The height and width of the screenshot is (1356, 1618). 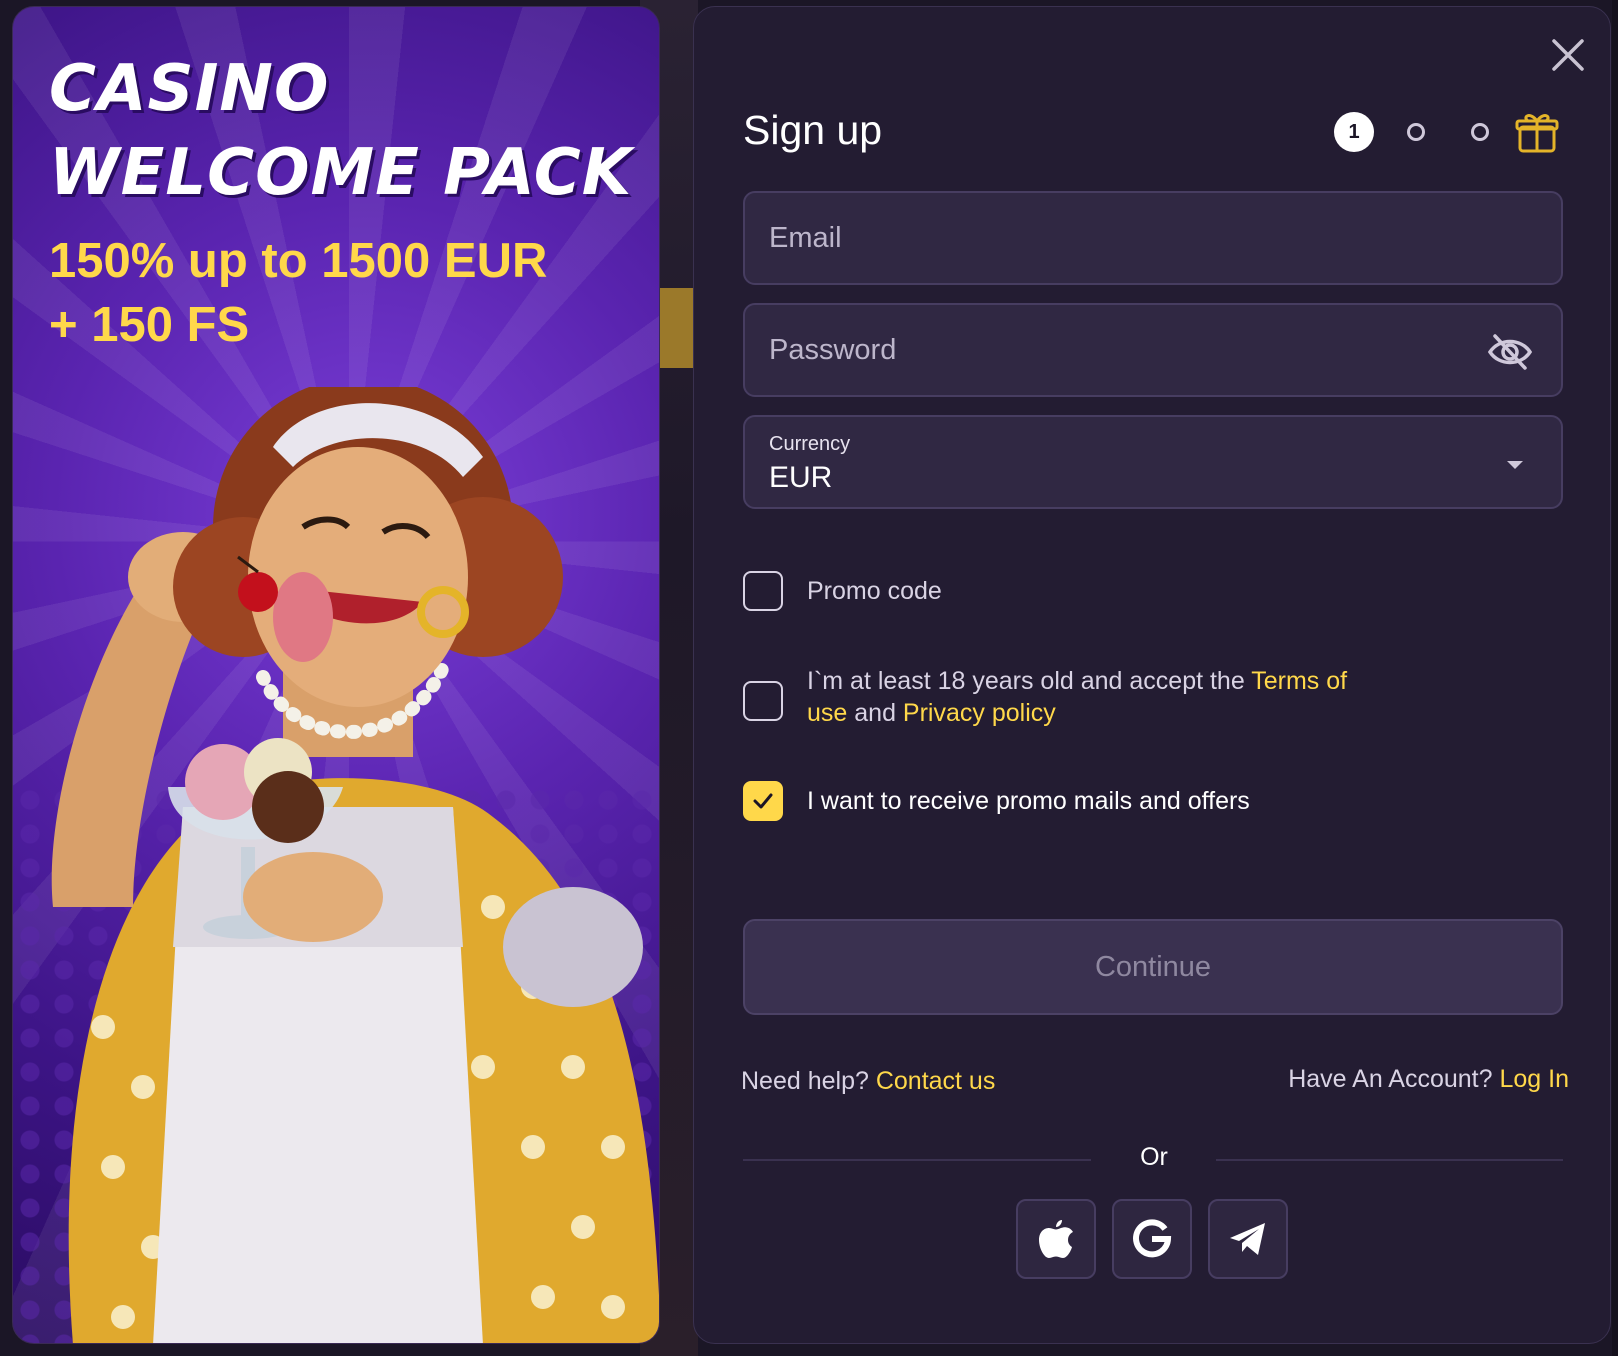 I want to click on divider-right, so click(x=1389, y=1160).